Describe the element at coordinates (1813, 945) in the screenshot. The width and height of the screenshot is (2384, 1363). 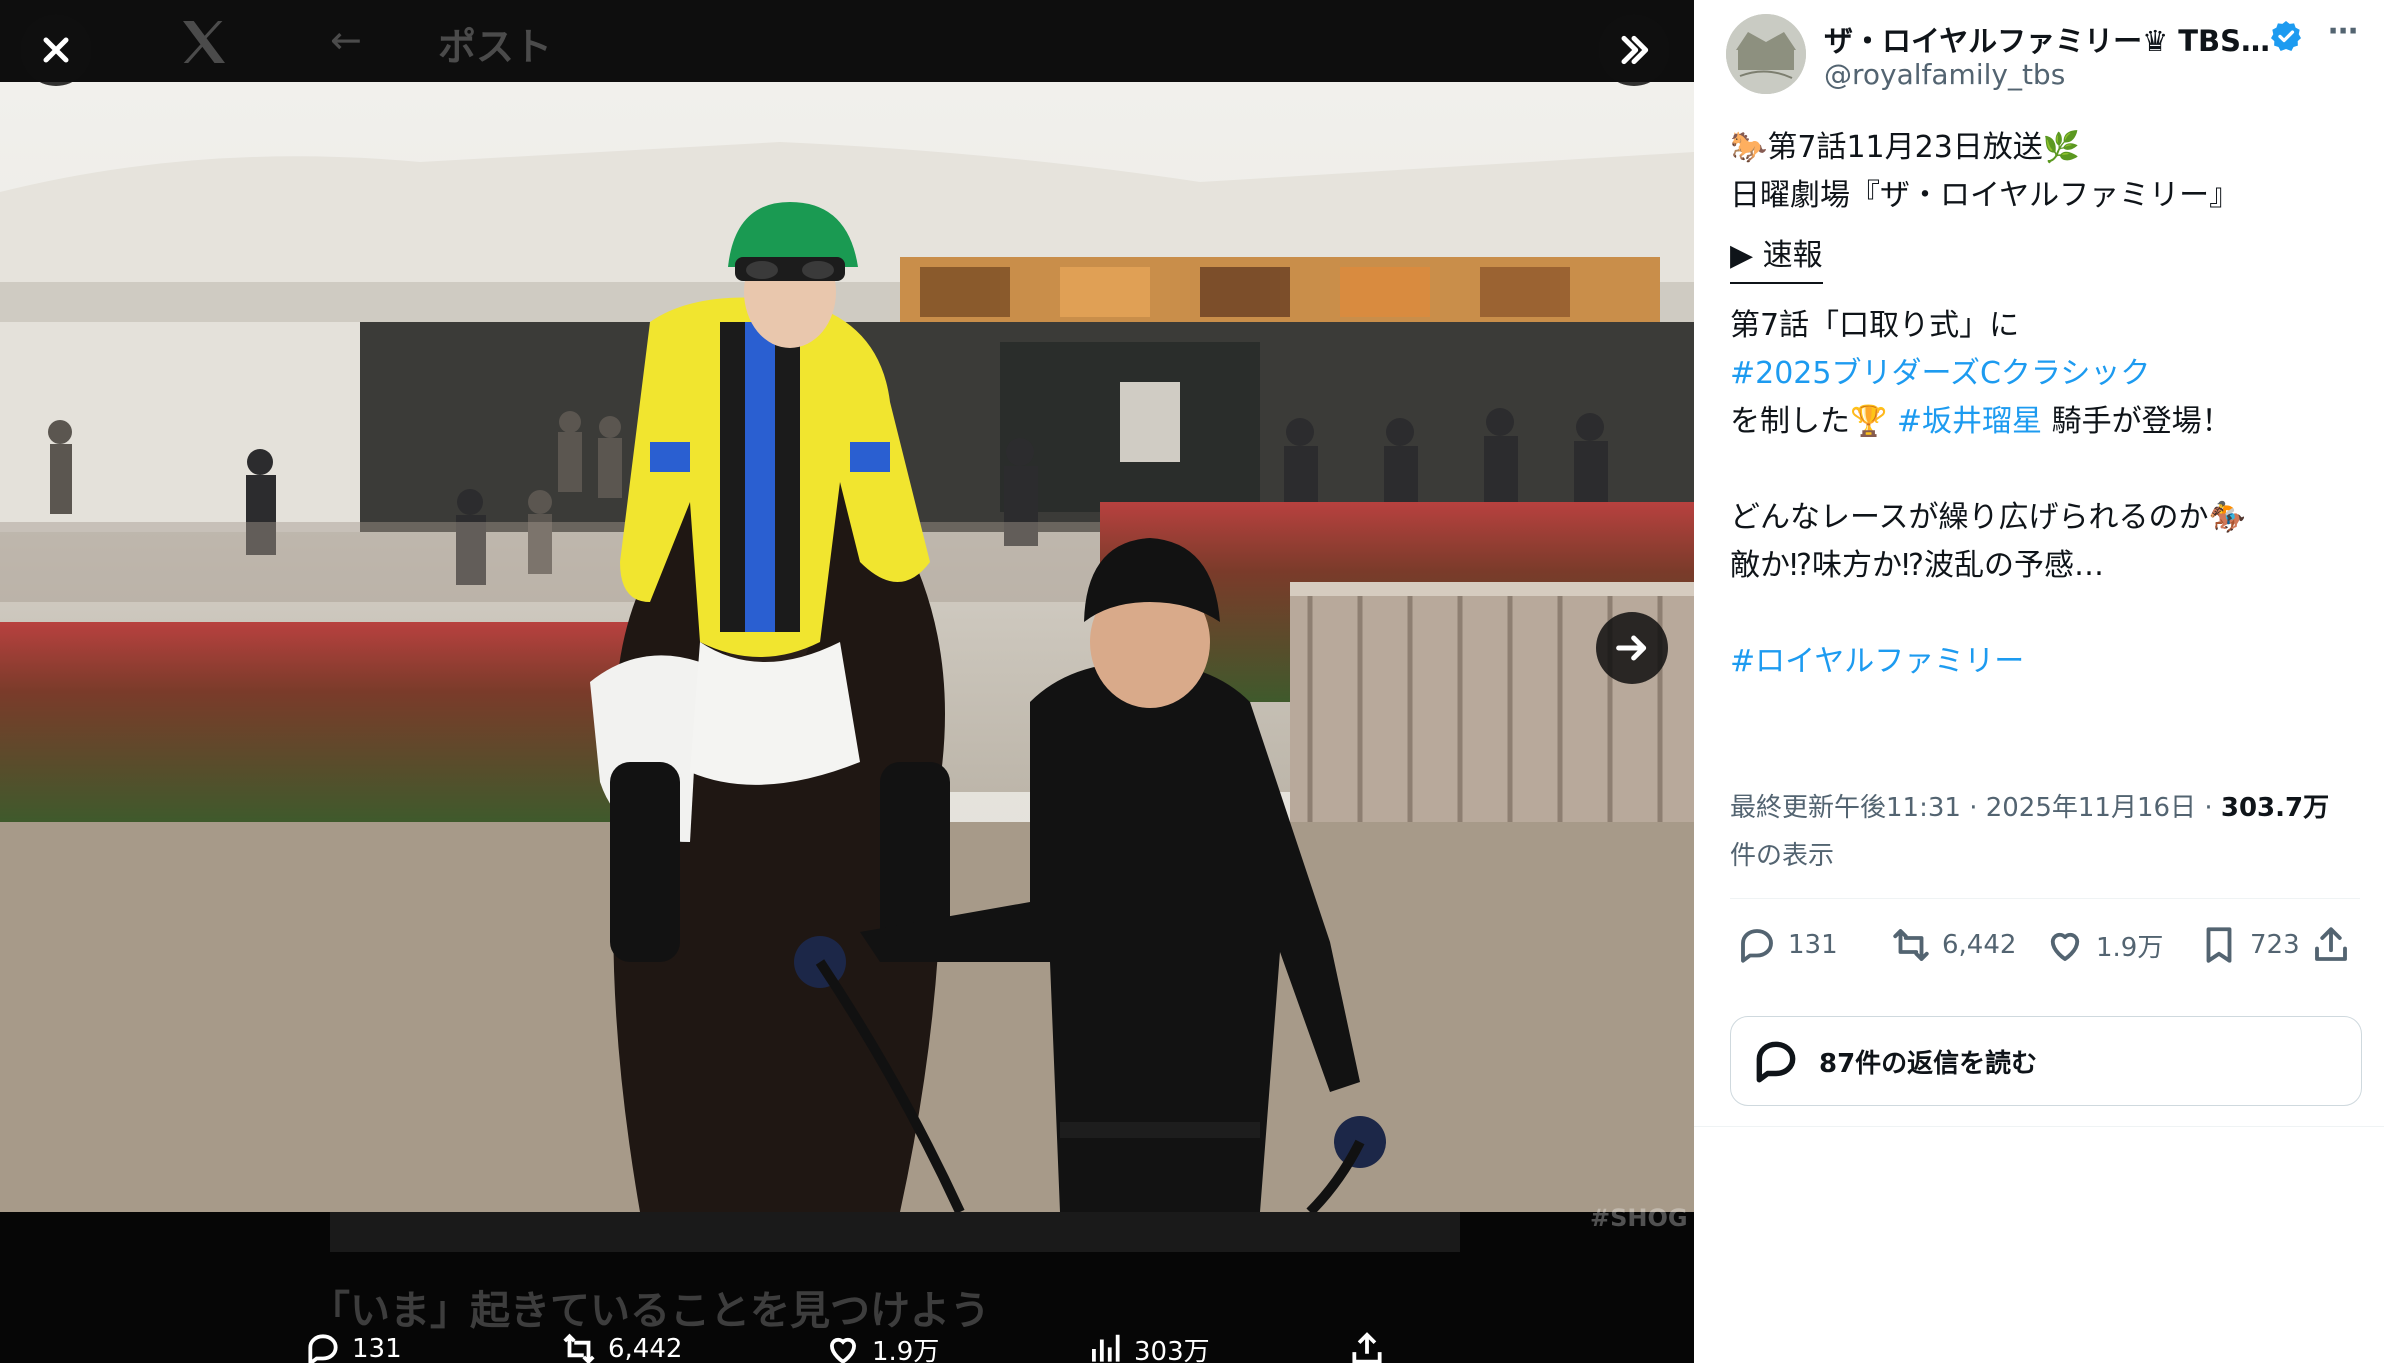
I see `reply-count: 131` at that location.